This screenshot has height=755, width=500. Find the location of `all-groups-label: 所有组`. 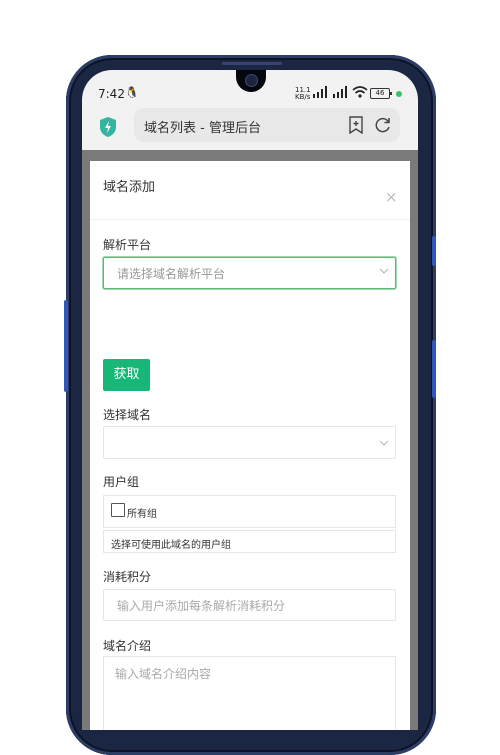

all-groups-label: 所有组 is located at coordinates (142, 512).